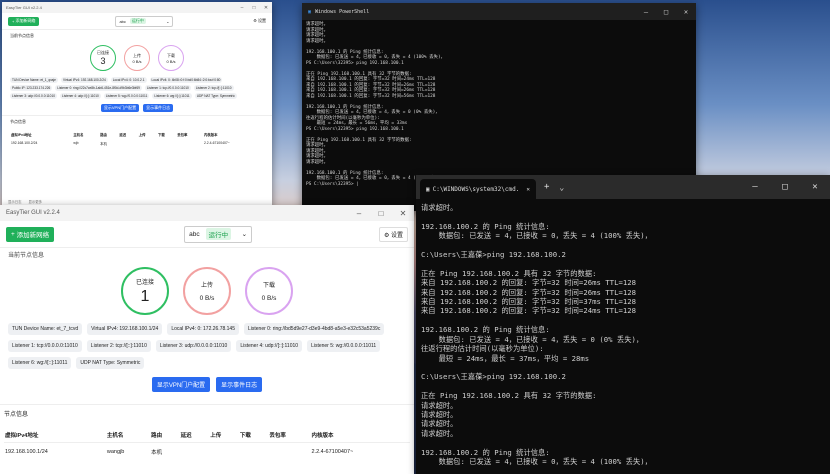 This screenshot has width=830, height=474. I want to click on tab-close-icon: ✕, so click(528, 189).